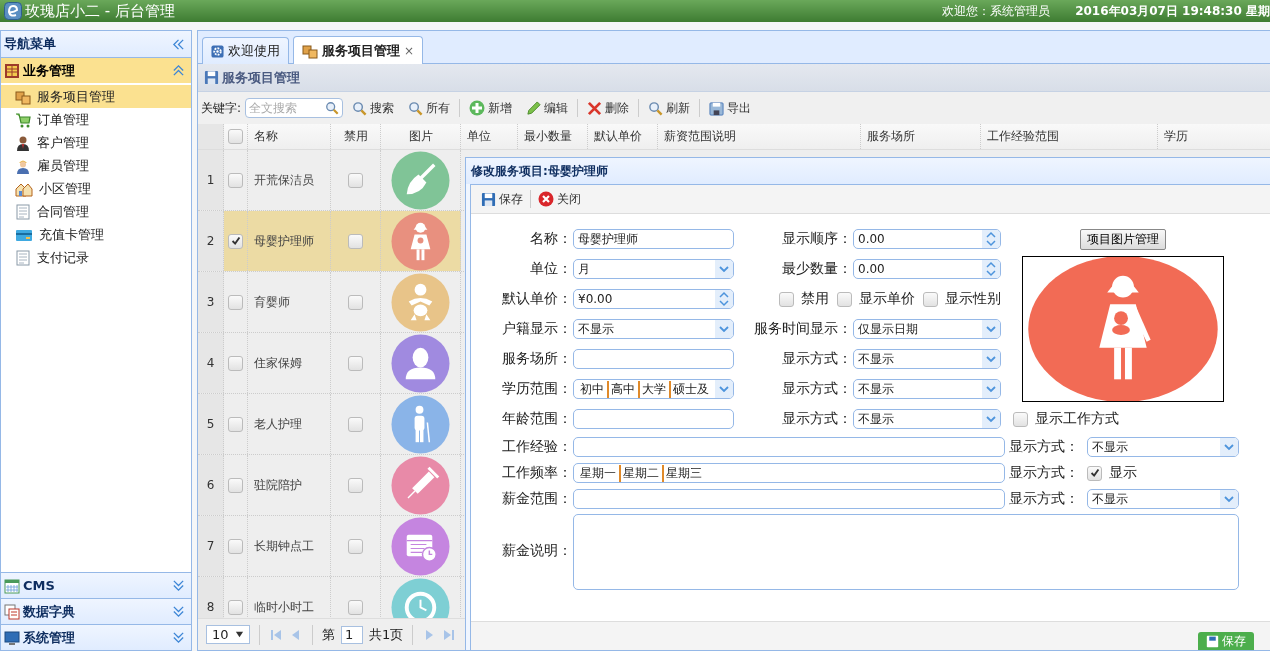 This screenshot has height=651, width=1270. I want to click on column-header: 禁用, so click(356, 136).